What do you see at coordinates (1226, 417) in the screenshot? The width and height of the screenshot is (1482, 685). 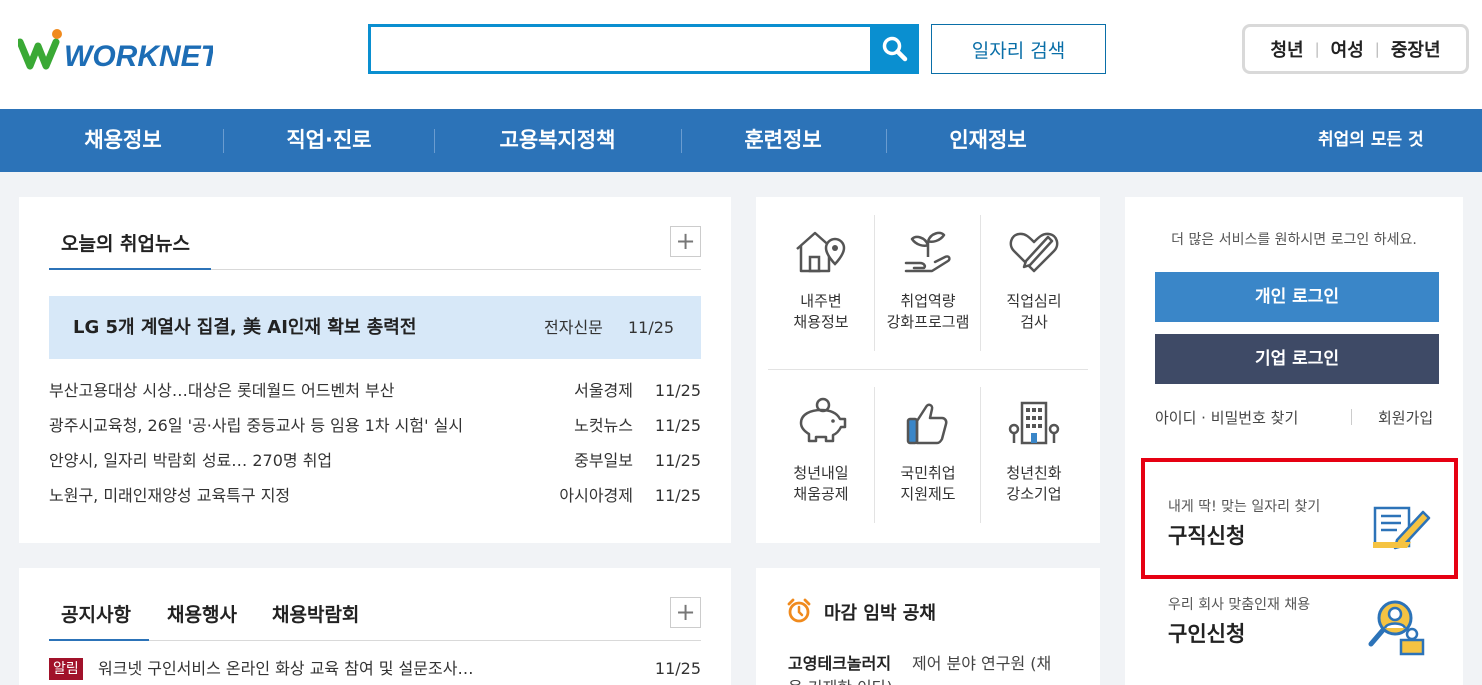 I see `find-id-password-link: 아이디 · 비밀번호 찾기` at bounding box center [1226, 417].